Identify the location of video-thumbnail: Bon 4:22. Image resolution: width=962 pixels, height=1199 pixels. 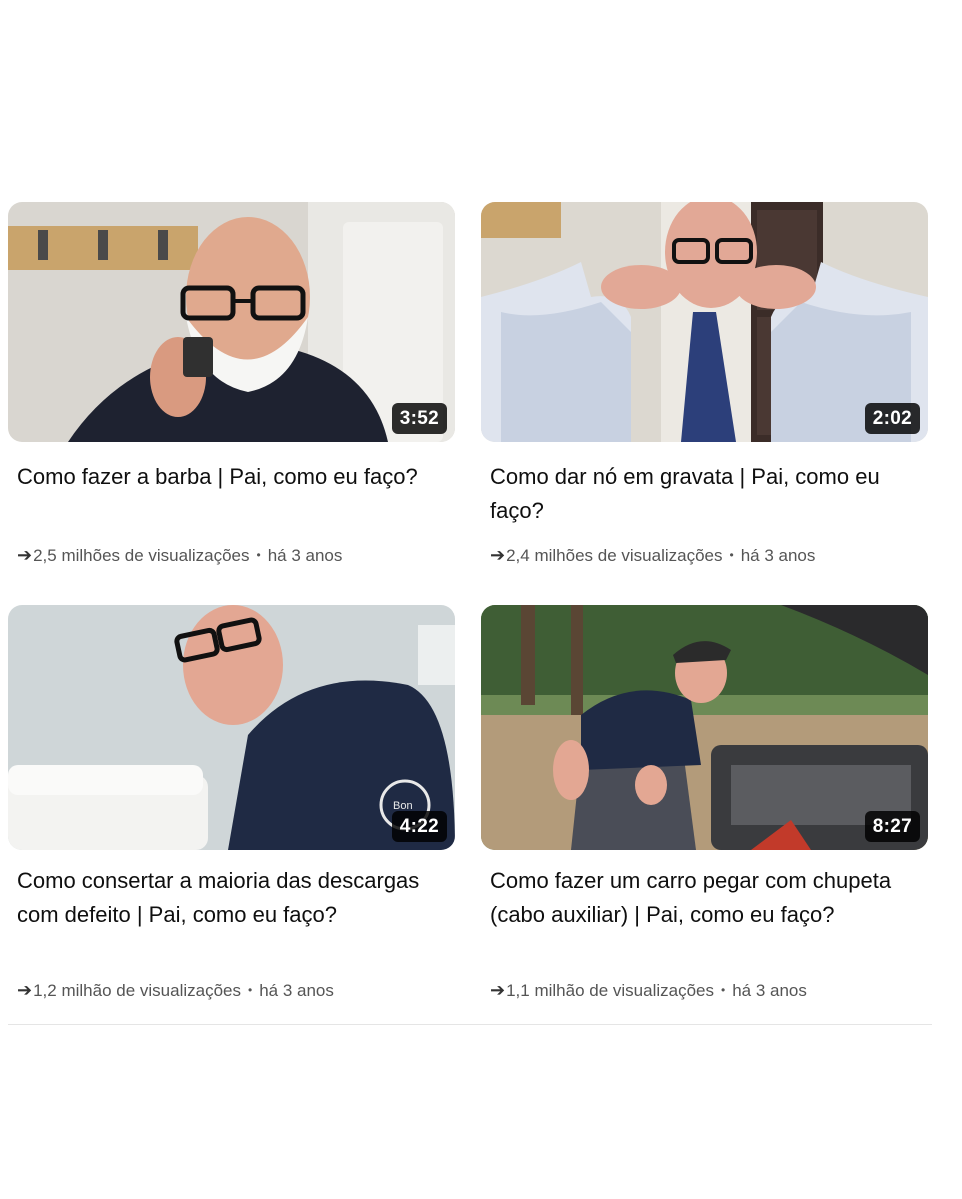
(231, 727).